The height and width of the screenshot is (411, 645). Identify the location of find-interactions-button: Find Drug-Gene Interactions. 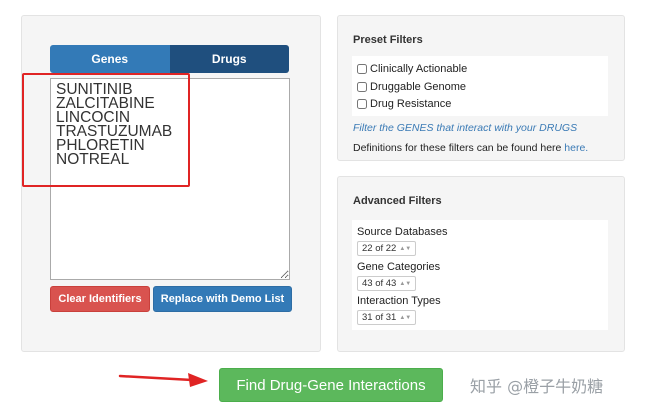
(331, 385).